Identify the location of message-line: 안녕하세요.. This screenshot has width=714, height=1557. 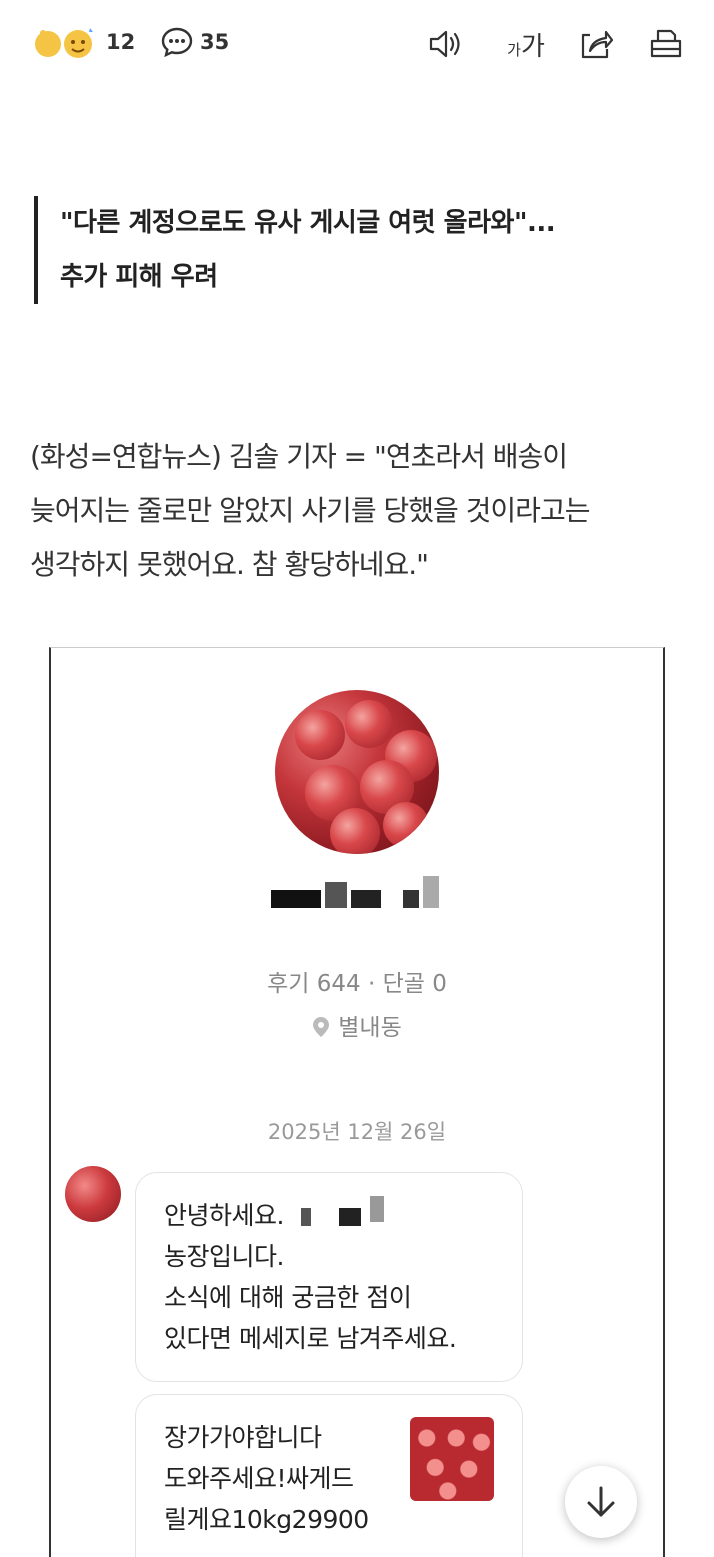
(343, 1215).